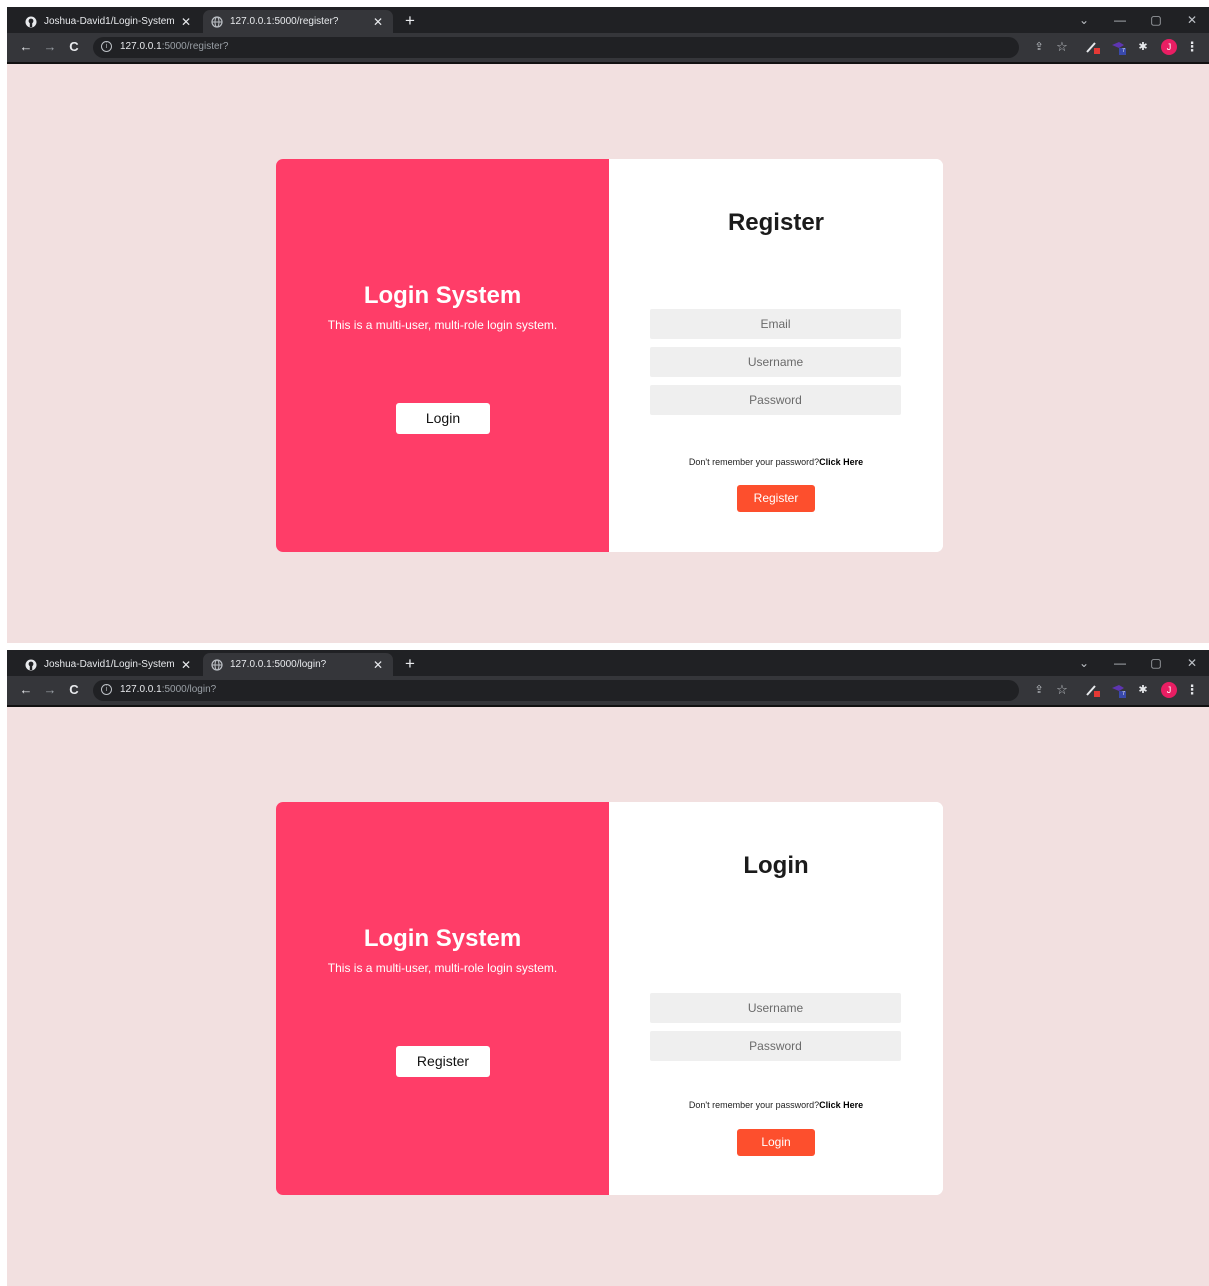 The width and height of the screenshot is (1209, 1286). I want to click on tab-active-page: 127.0.0.1:5000/login? ✕, so click(298, 664).